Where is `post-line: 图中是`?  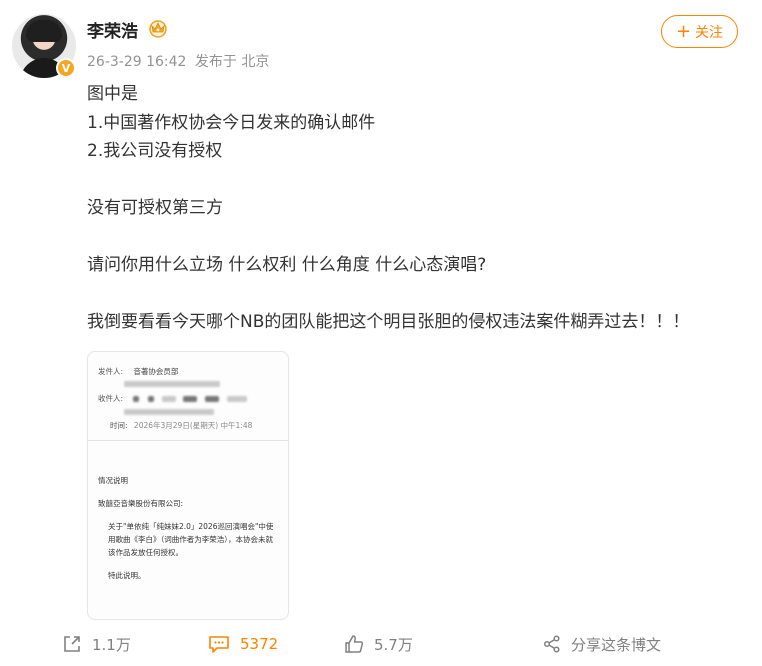
post-line: 图中是 is located at coordinates (112, 94).